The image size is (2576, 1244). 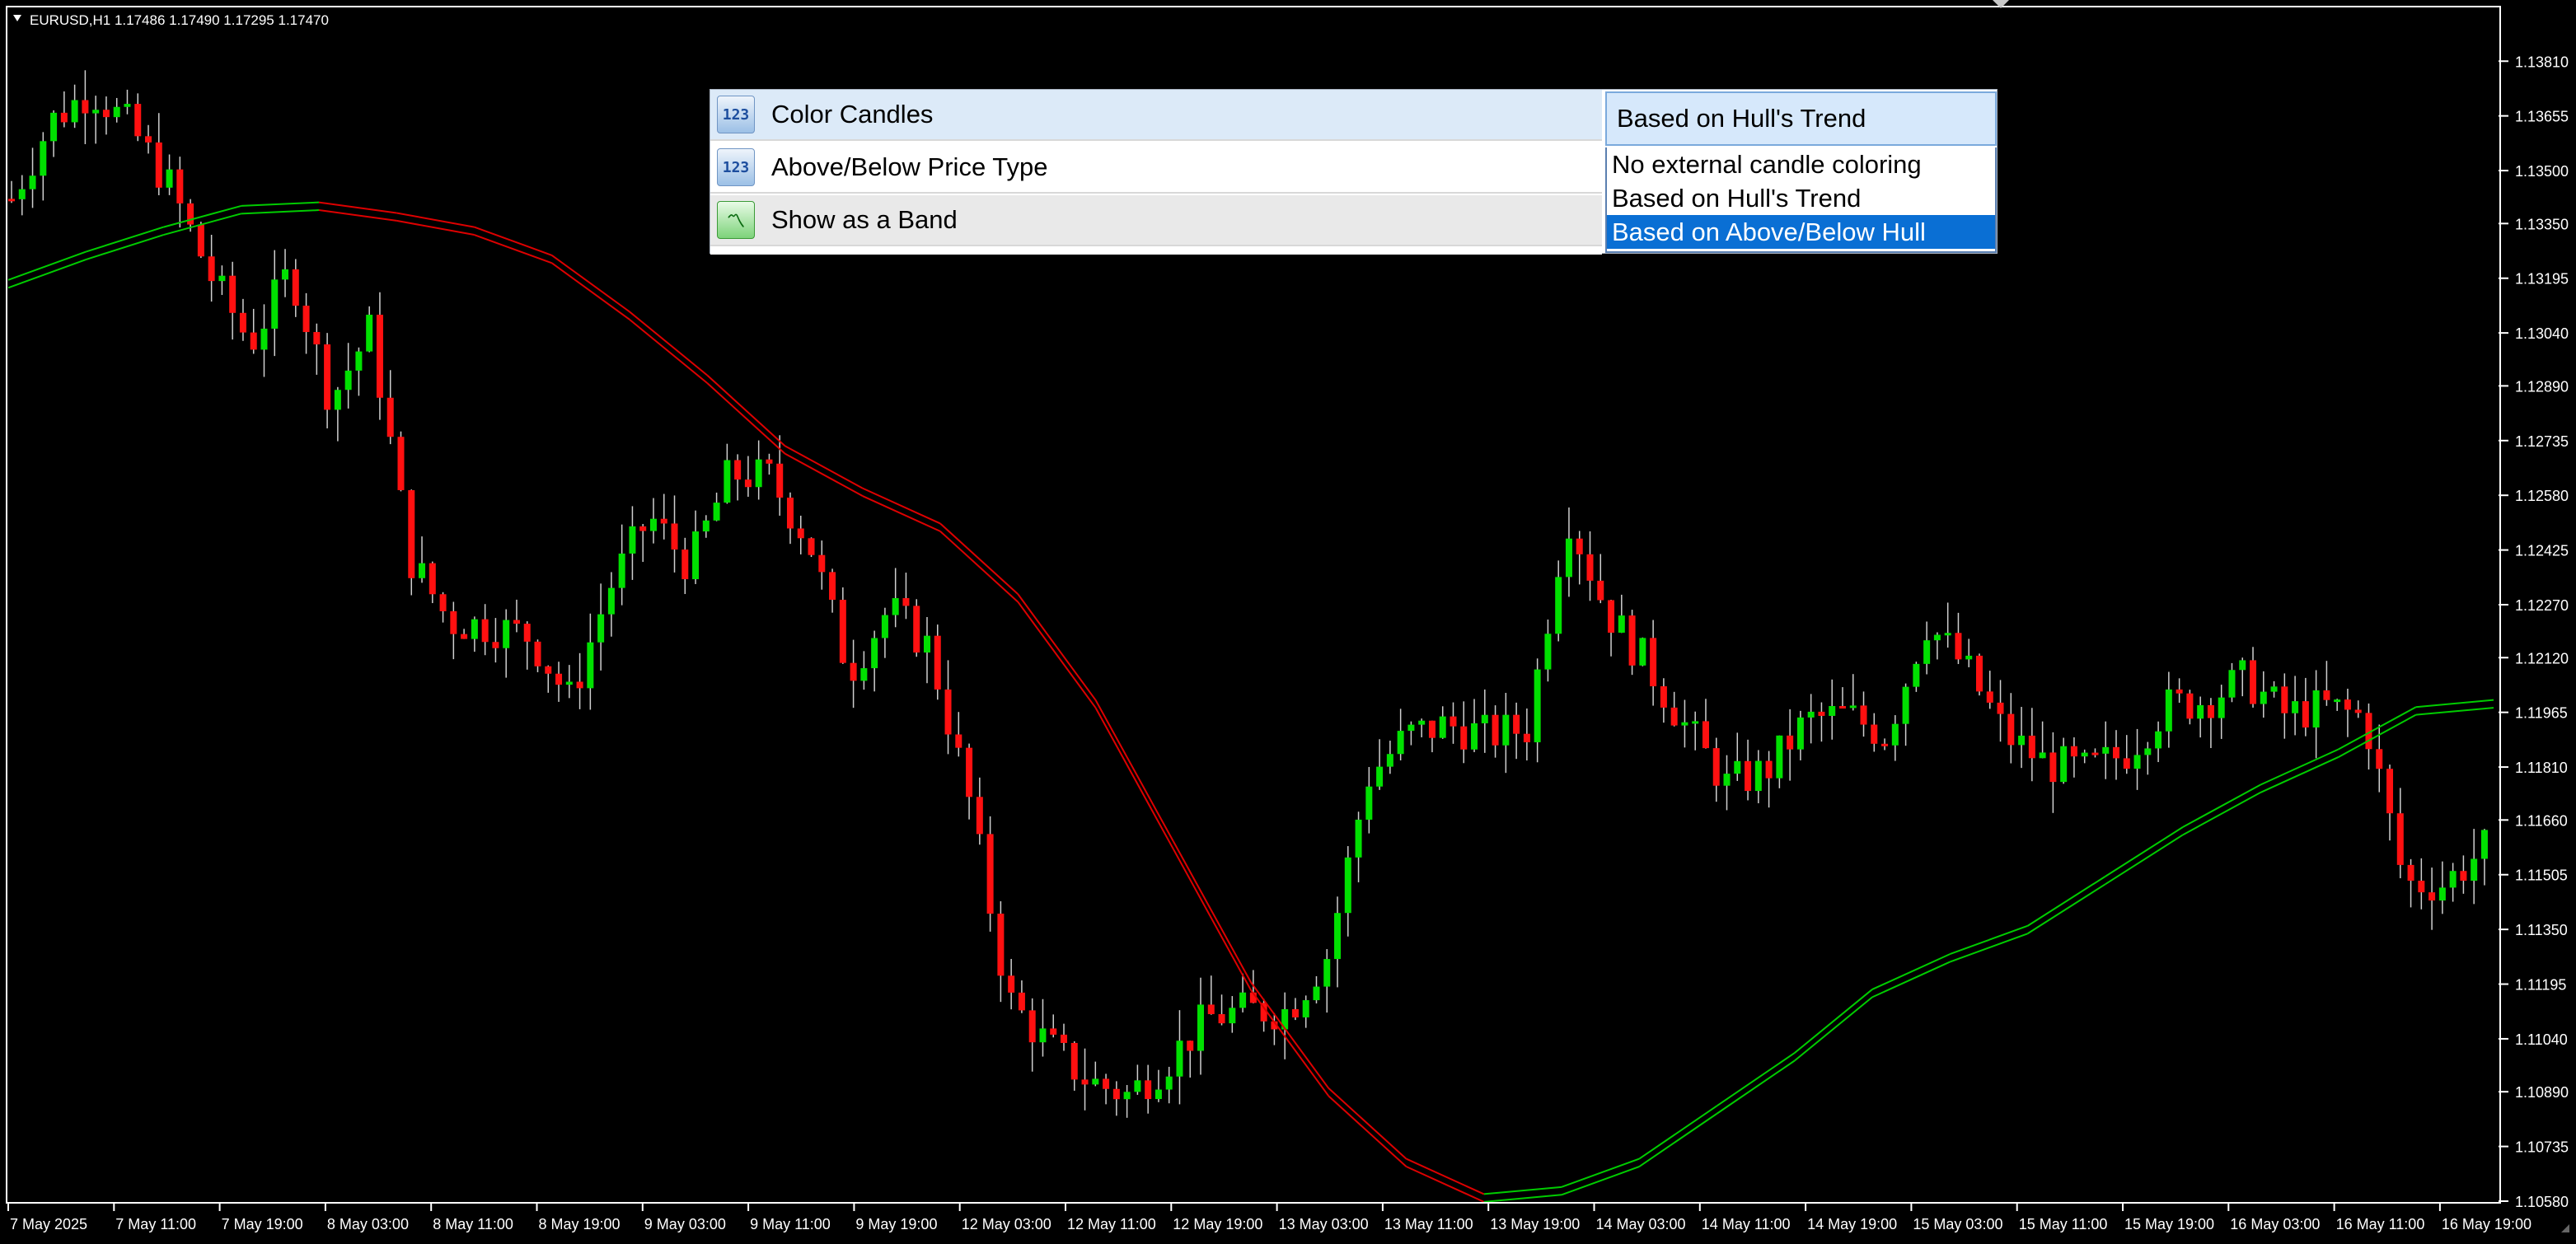 I want to click on color-candles-dropdown: Based on Hull's Trend, so click(x=1801, y=118).